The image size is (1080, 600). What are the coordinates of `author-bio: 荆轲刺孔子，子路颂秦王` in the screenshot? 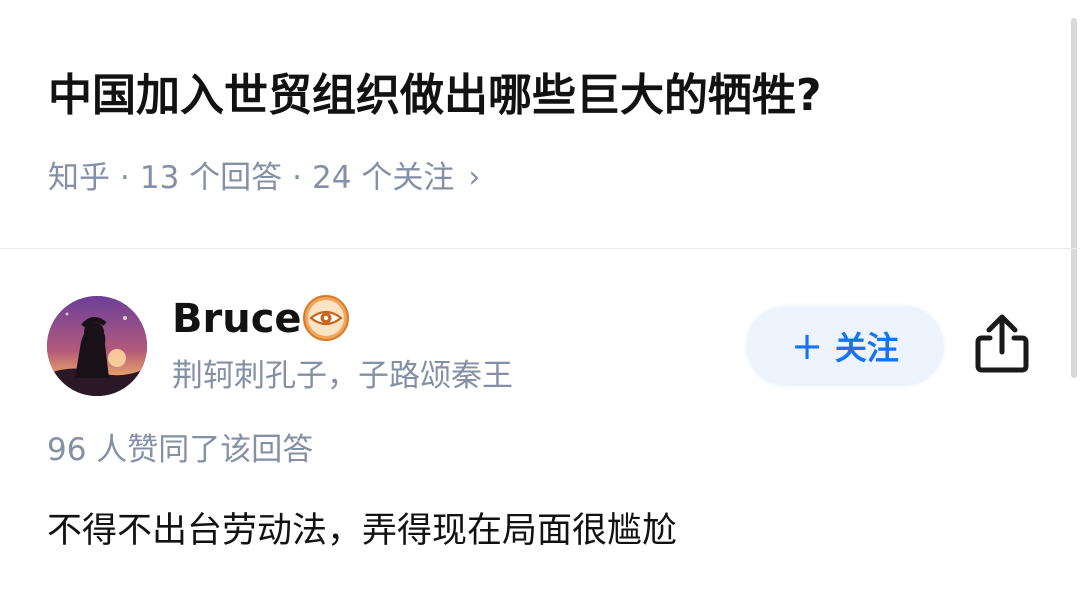 It's located at (342, 376).